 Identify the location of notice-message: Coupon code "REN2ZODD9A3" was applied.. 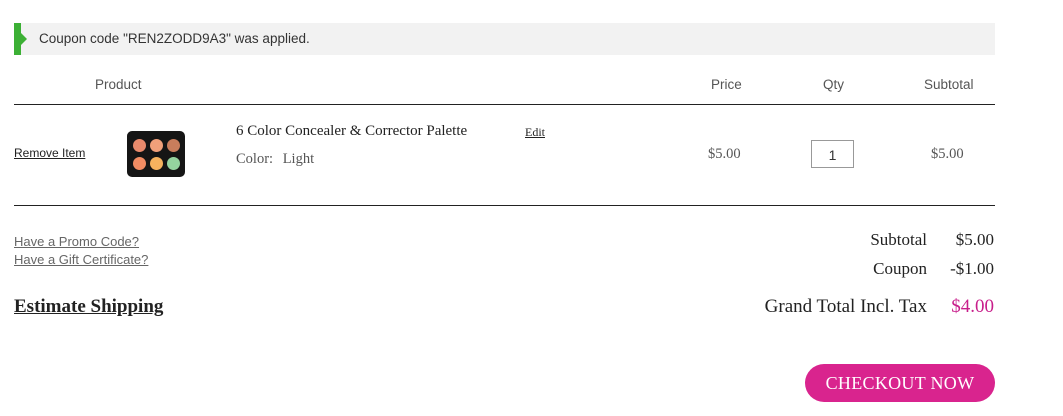
(174, 38).